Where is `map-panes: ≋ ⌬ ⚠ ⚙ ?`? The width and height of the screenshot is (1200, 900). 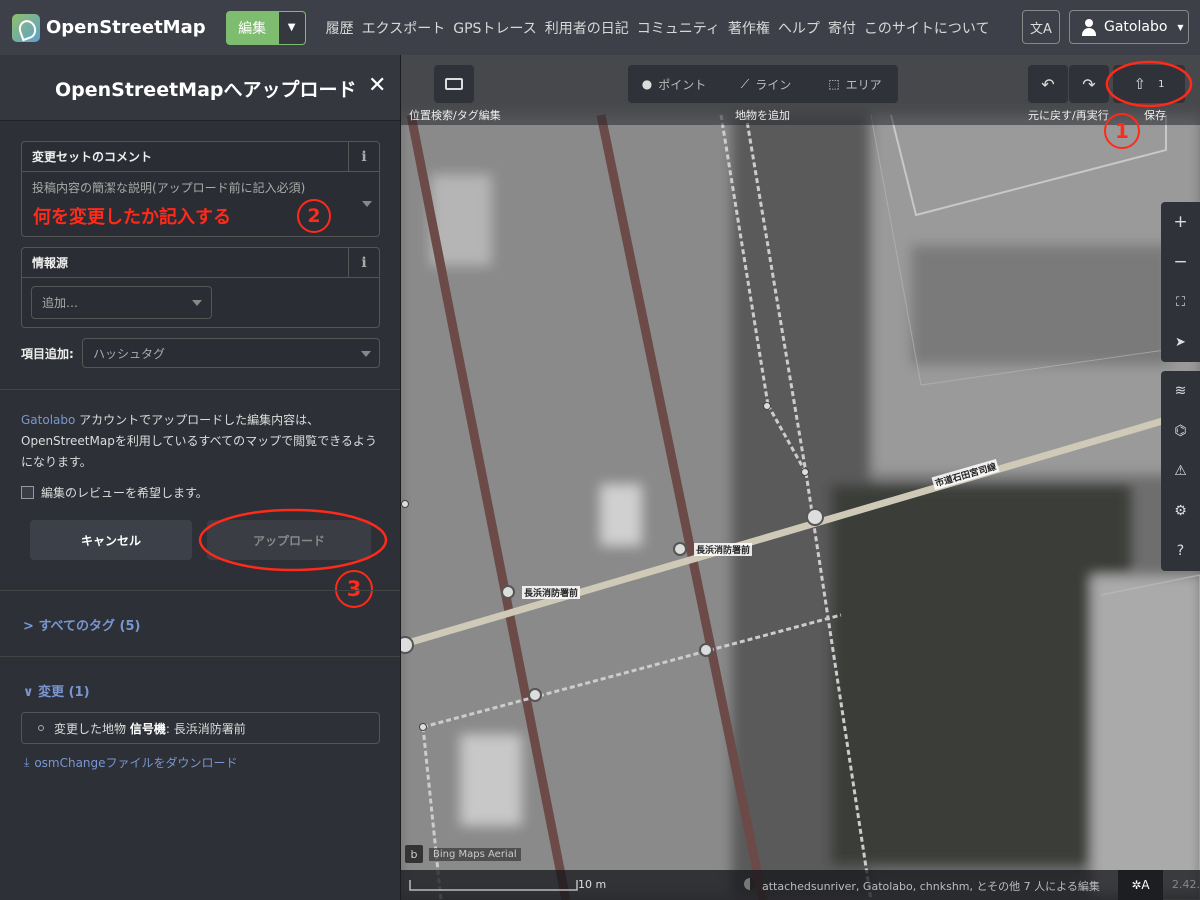 map-panes: ≋ ⌬ ⚠ ⚙ ? is located at coordinates (1180, 471).